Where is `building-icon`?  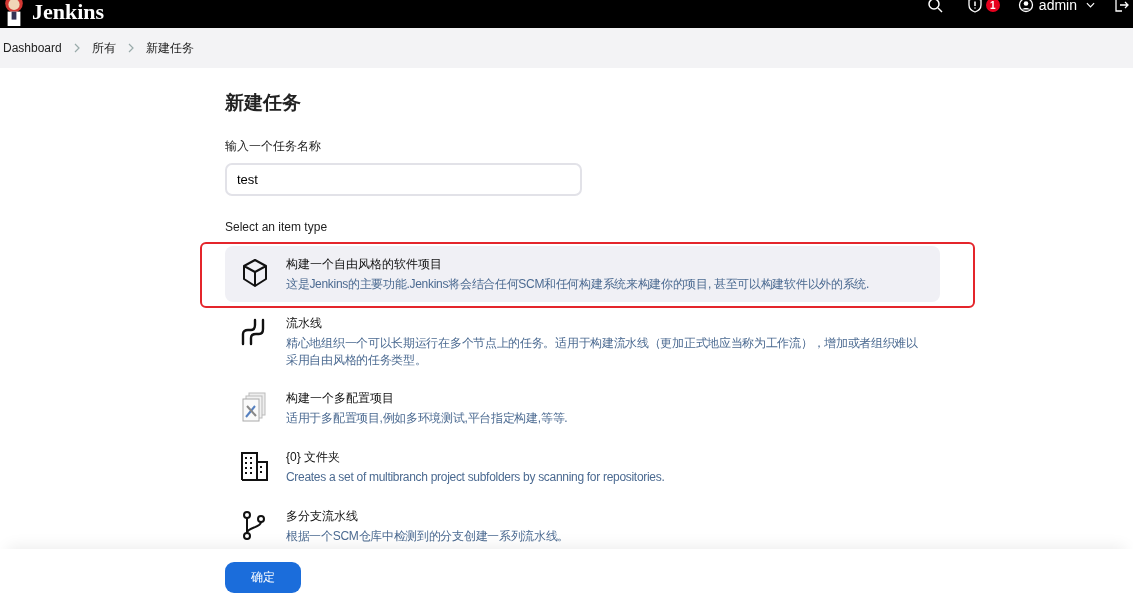
building-icon is located at coordinates (255, 466).